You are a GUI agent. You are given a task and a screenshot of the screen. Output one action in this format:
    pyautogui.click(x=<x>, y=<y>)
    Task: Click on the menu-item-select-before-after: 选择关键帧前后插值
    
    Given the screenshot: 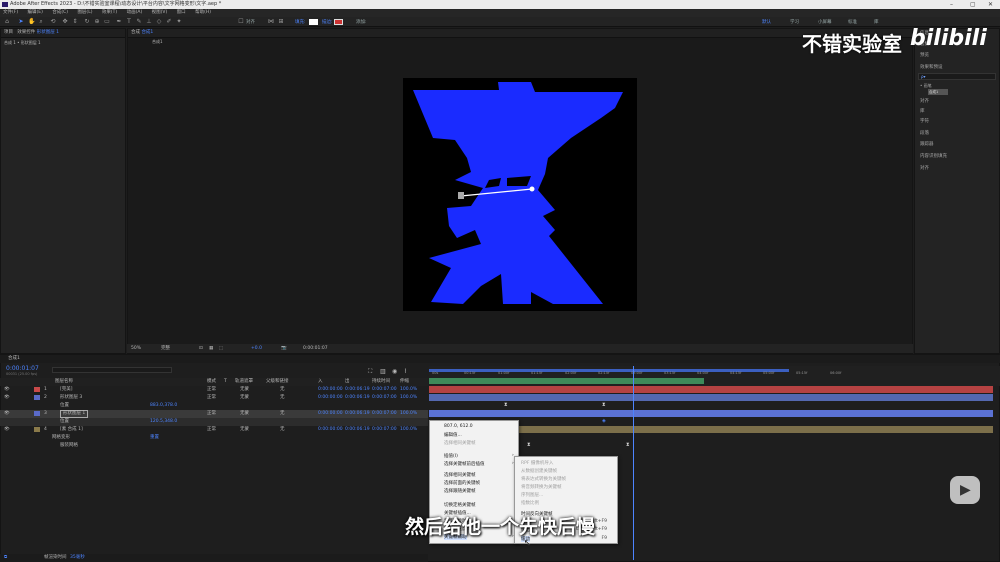 What is the action you would take?
    pyautogui.click(x=464, y=464)
    